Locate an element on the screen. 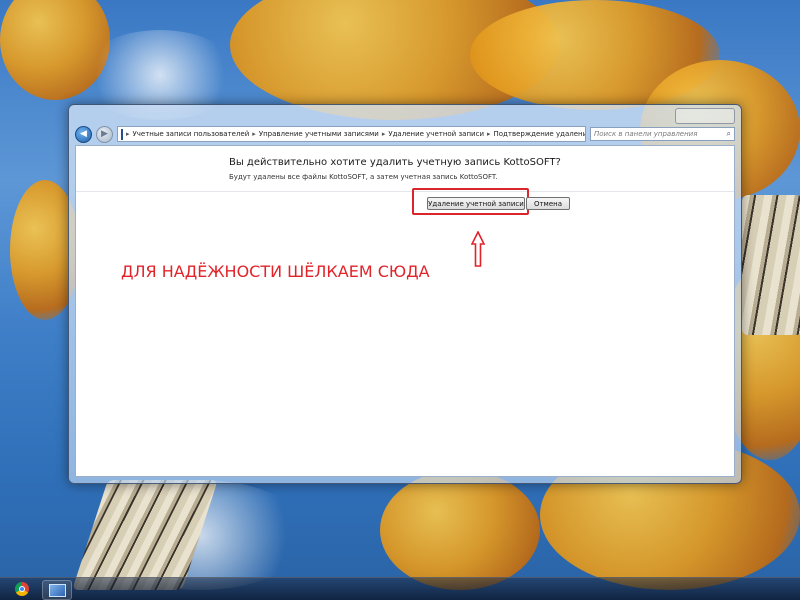 This screenshot has height=600, width=800. taskbar is located at coordinates (400, 588).